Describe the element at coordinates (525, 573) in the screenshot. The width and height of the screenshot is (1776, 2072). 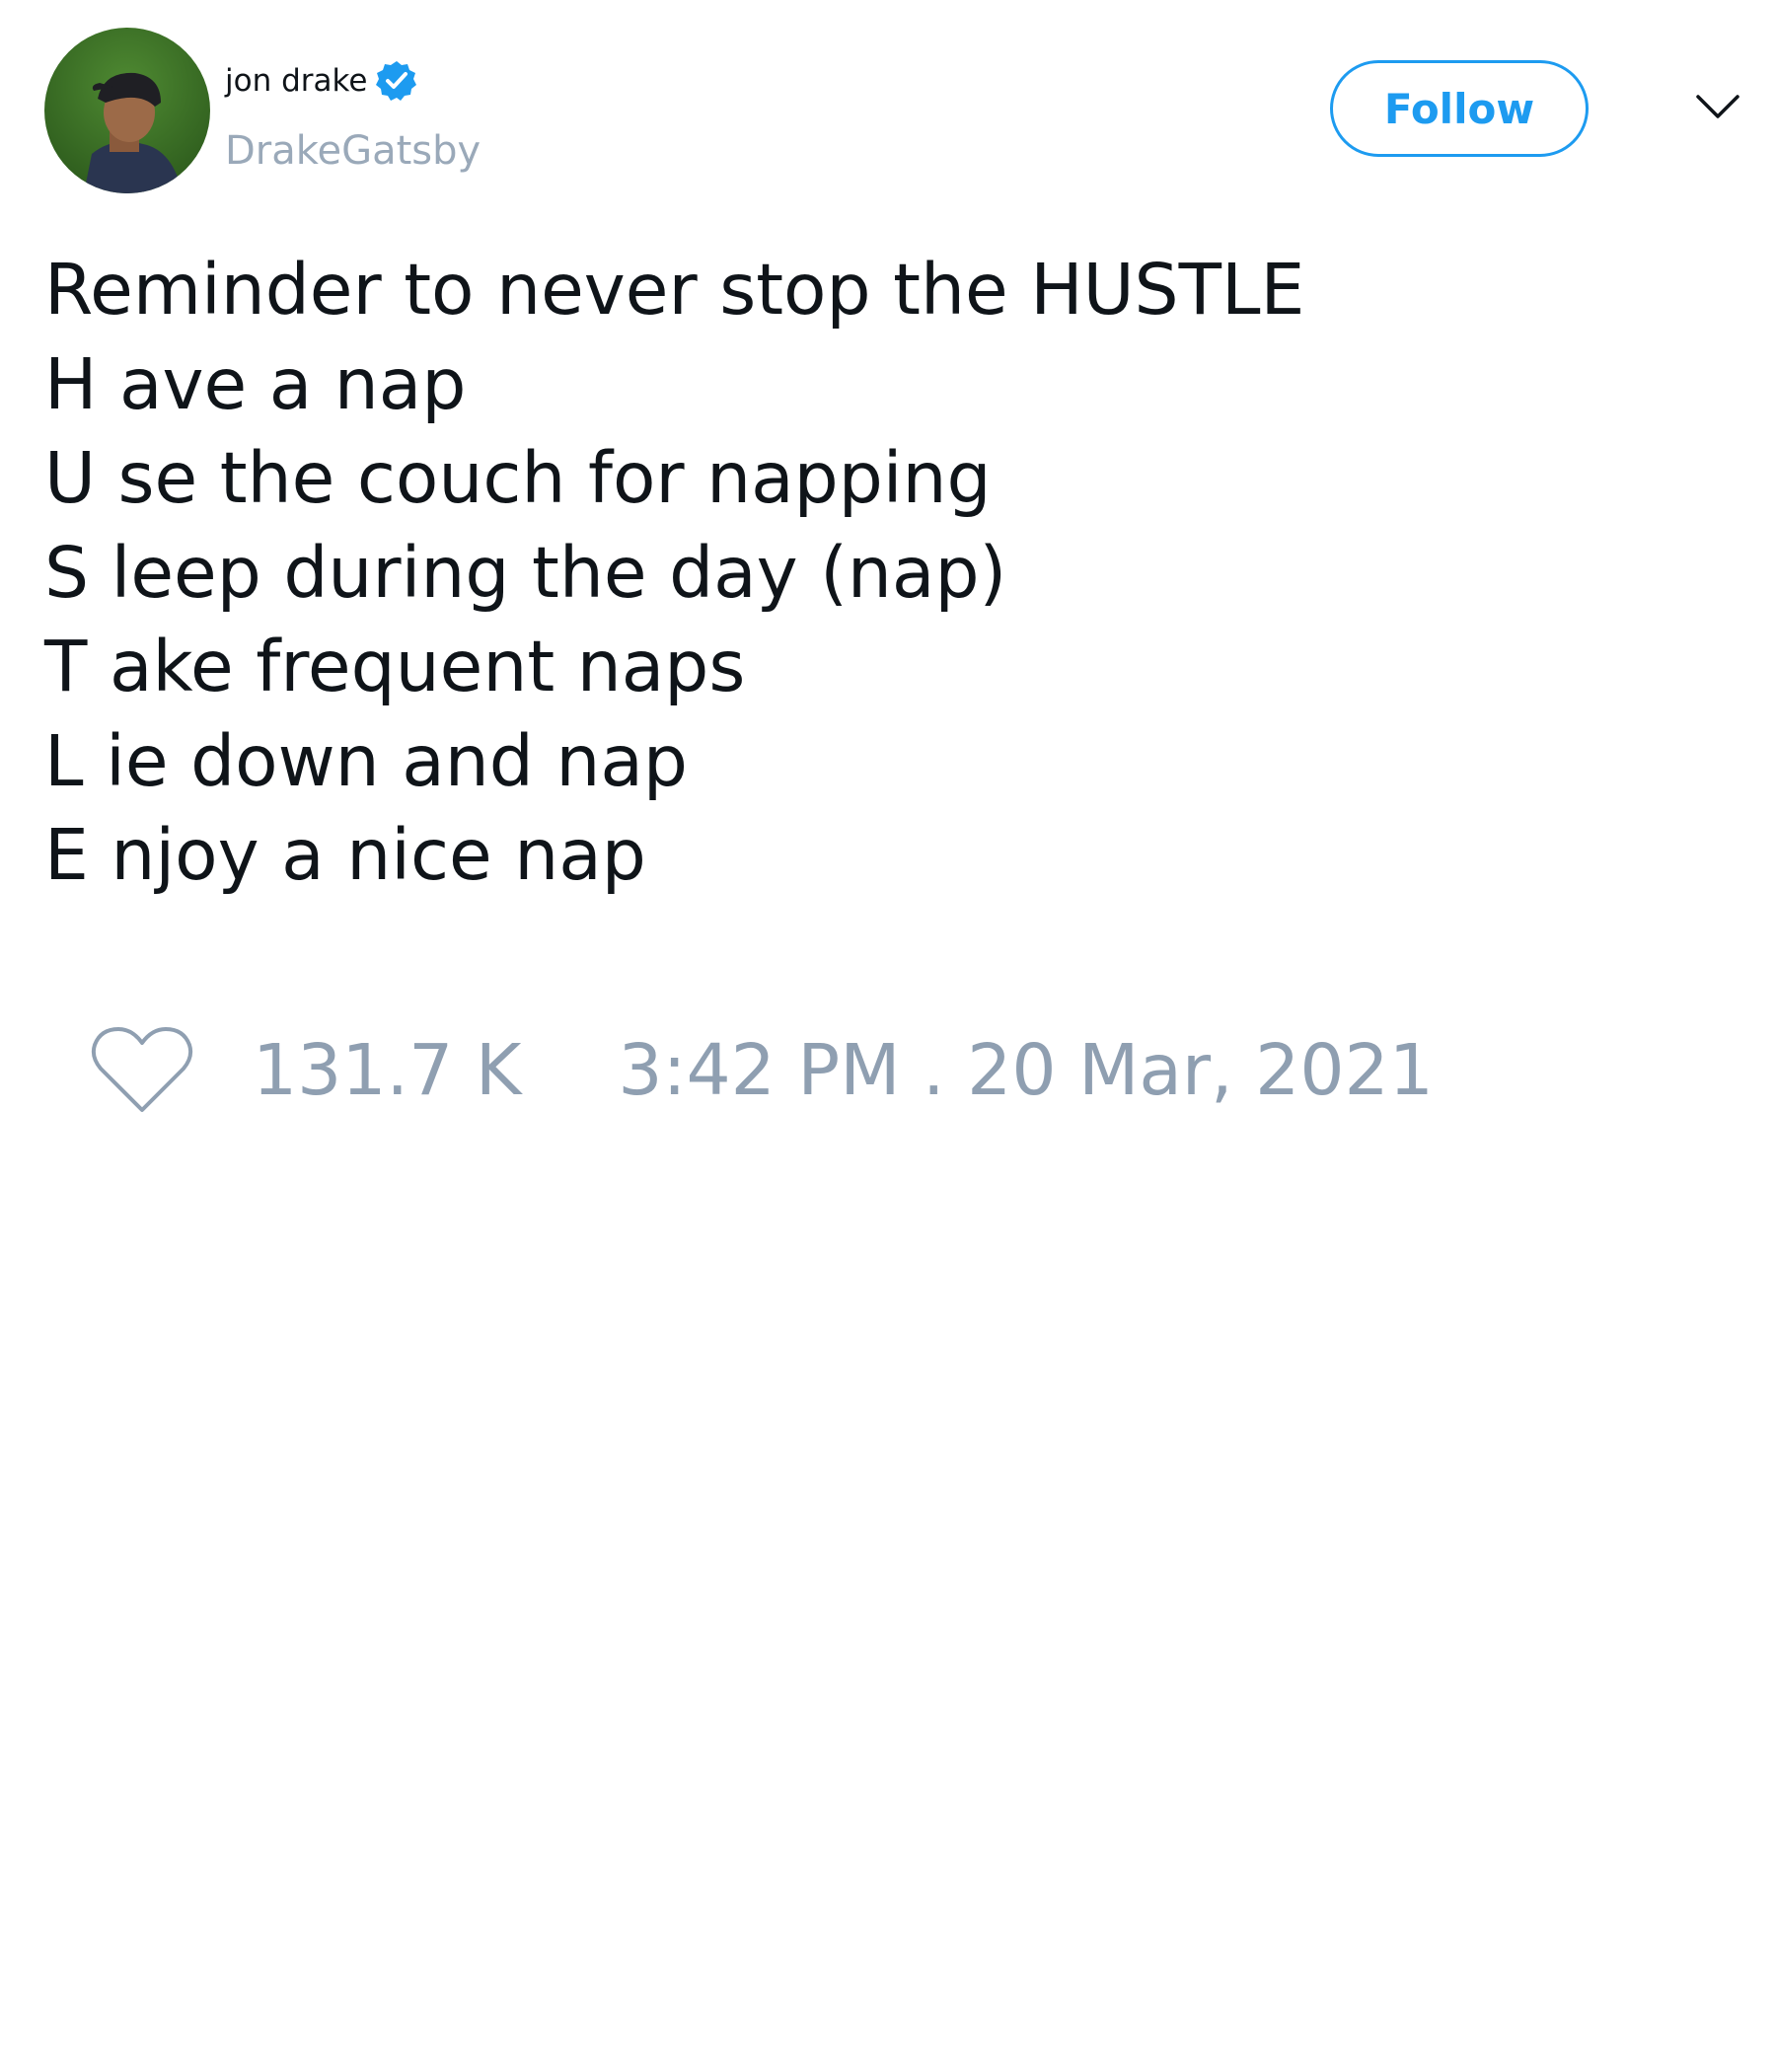
I see `tweet-line: S leep during the day (nap)` at that location.